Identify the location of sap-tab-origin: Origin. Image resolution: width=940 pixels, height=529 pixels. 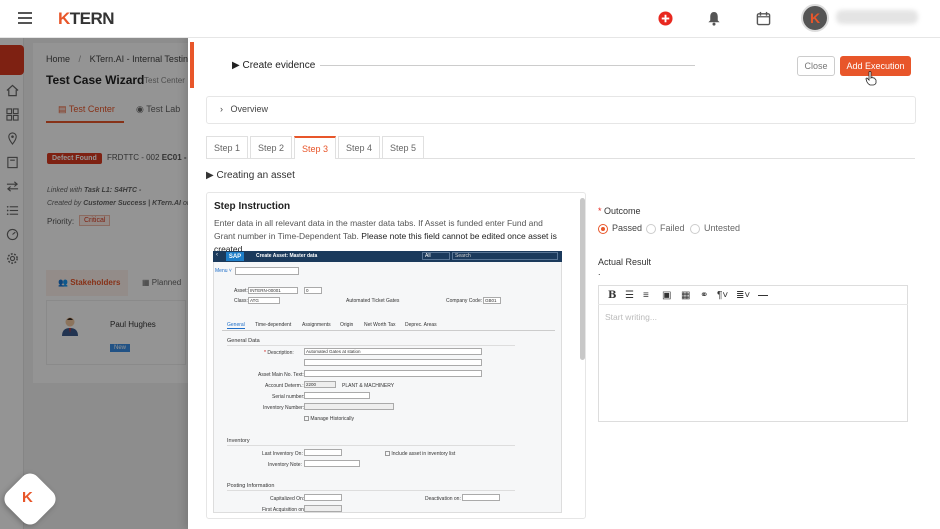
(347, 325).